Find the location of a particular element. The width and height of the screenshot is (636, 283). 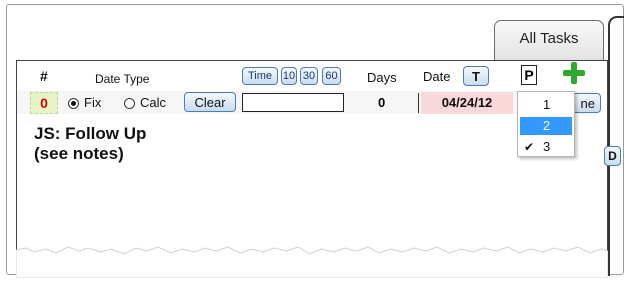

calc-radio is located at coordinates (129, 103).